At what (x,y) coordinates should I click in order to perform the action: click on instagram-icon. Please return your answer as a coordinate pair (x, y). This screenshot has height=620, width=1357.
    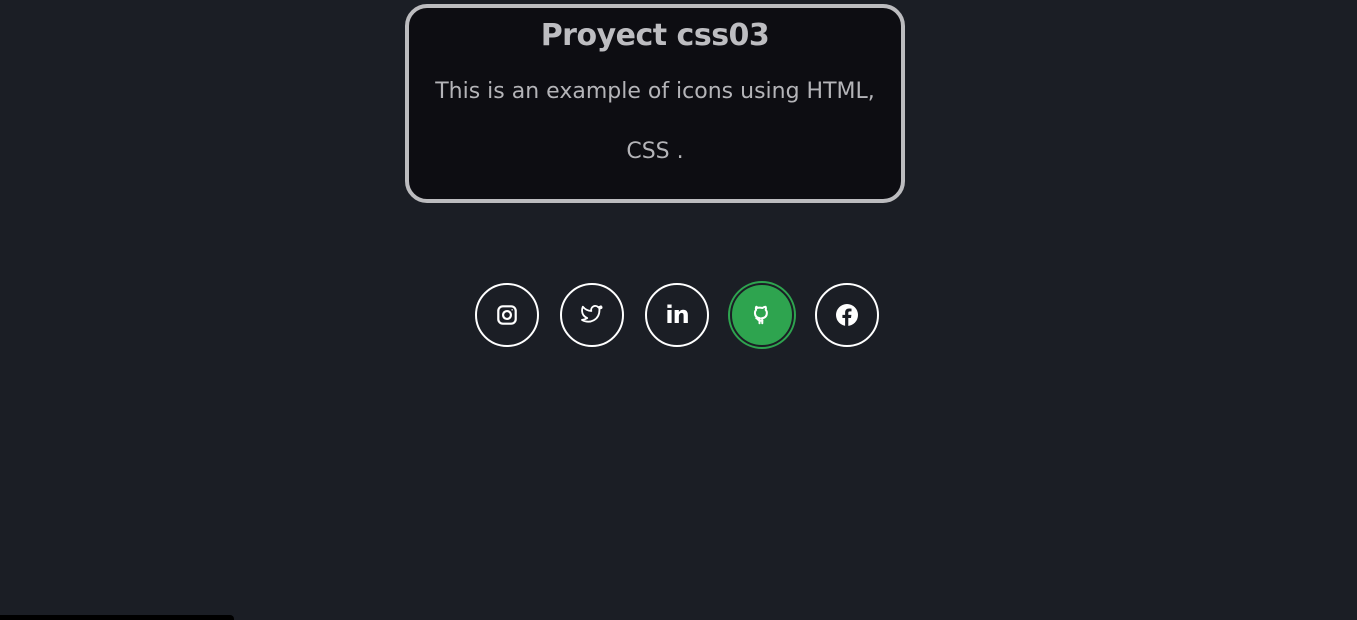
    Looking at the image, I should click on (507, 315).